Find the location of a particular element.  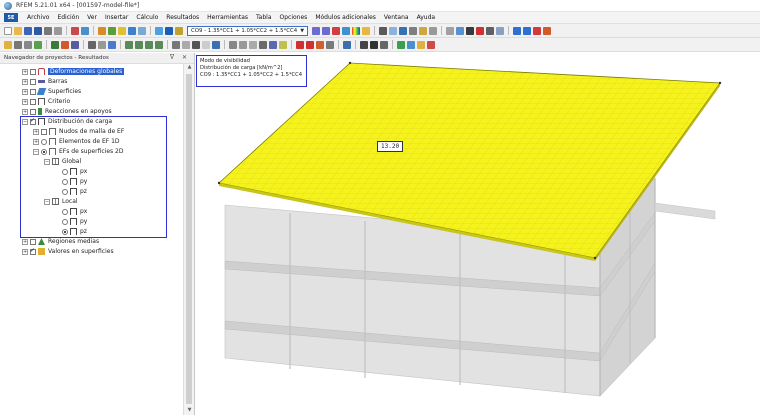

load-combination-select: CO9 - 1.35*CC1 + 1.05*CC2 + 1.5*CC4 ▼ is located at coordinates (248, 30).